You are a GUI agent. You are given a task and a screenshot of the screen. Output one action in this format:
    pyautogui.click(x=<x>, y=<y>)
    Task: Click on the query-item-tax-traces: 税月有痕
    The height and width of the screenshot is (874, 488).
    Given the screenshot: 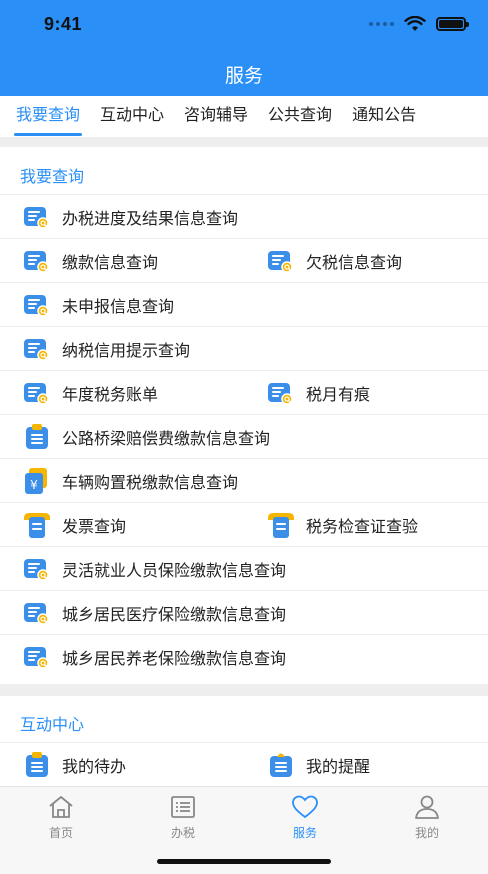 What is the action you would take?
    pyautogui.click(x=318, y=393)
    